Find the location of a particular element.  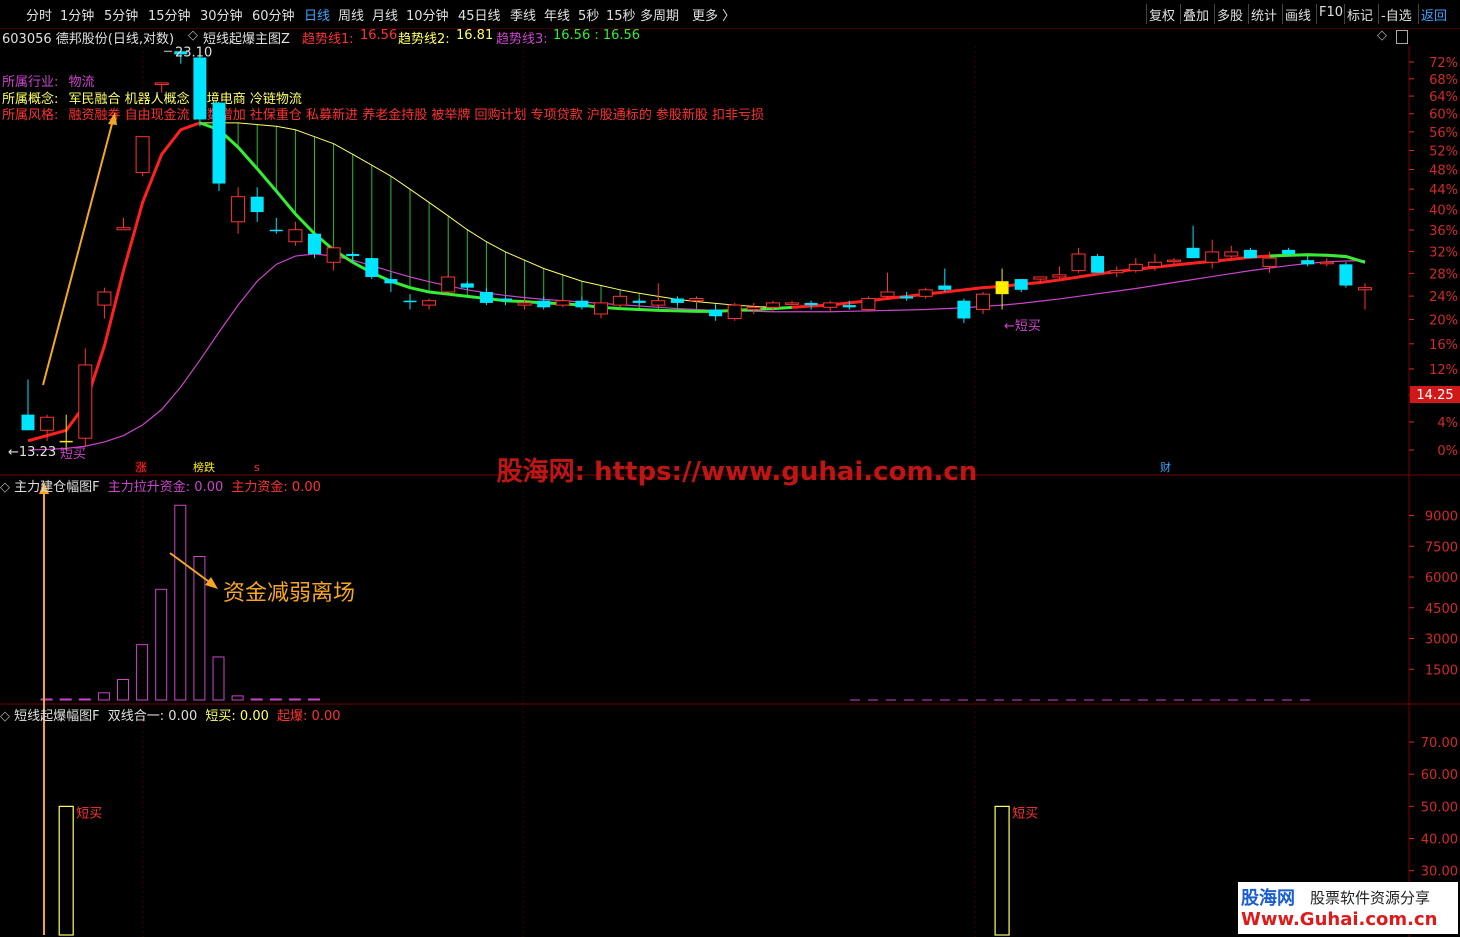

y-tick-label: 32% is located at coordinates (1443, 252).